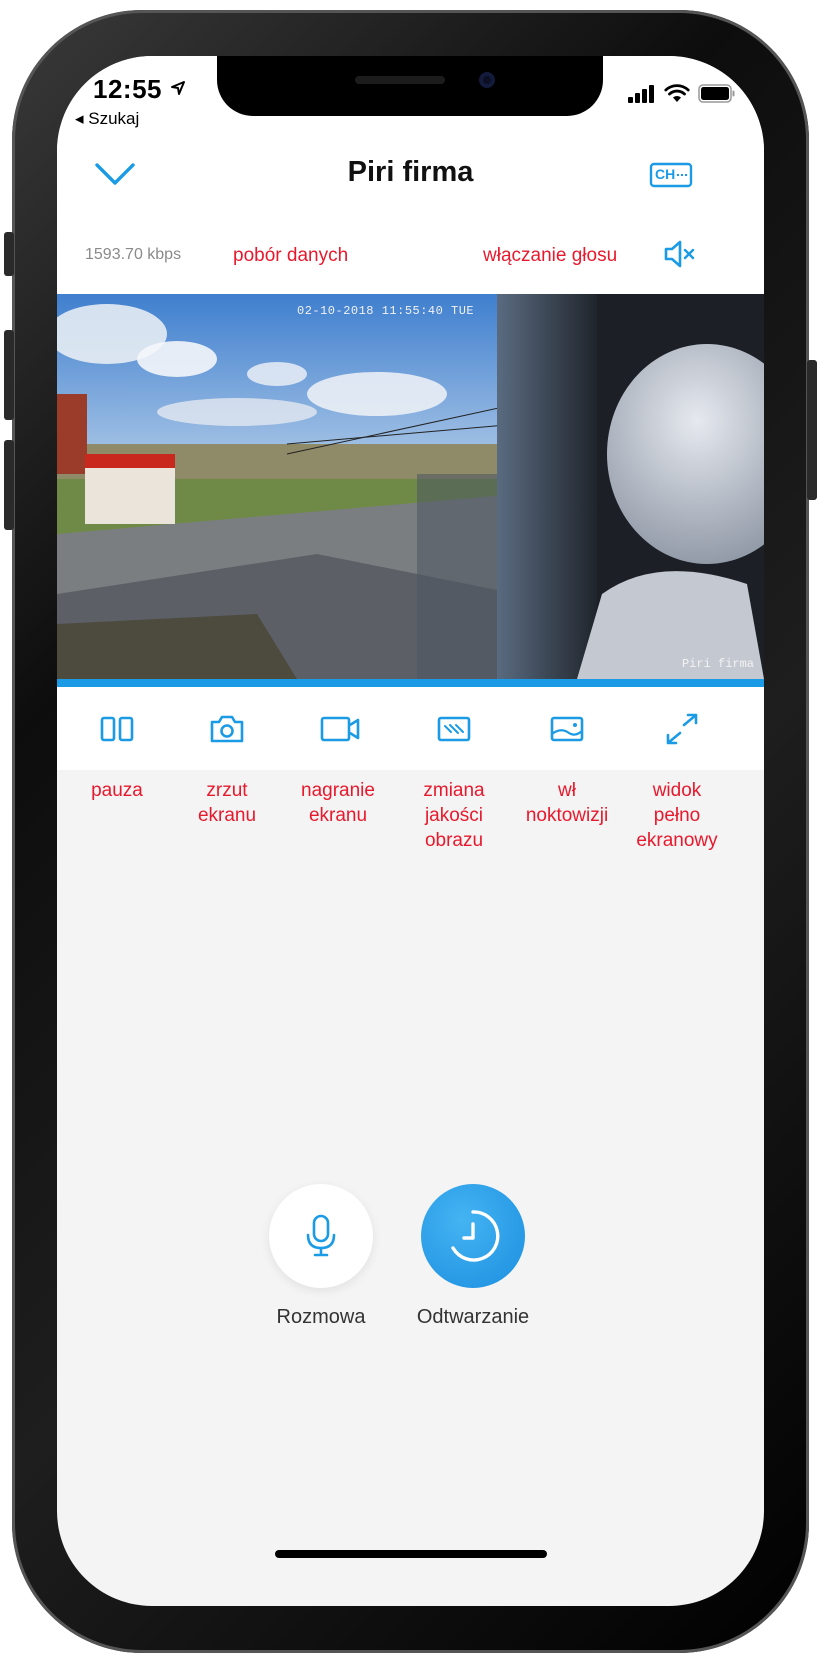  Describe the element at coordinates (227, 803) in the screenshot. I see `annotation-screenshot: zrzut ekranu` at that location.